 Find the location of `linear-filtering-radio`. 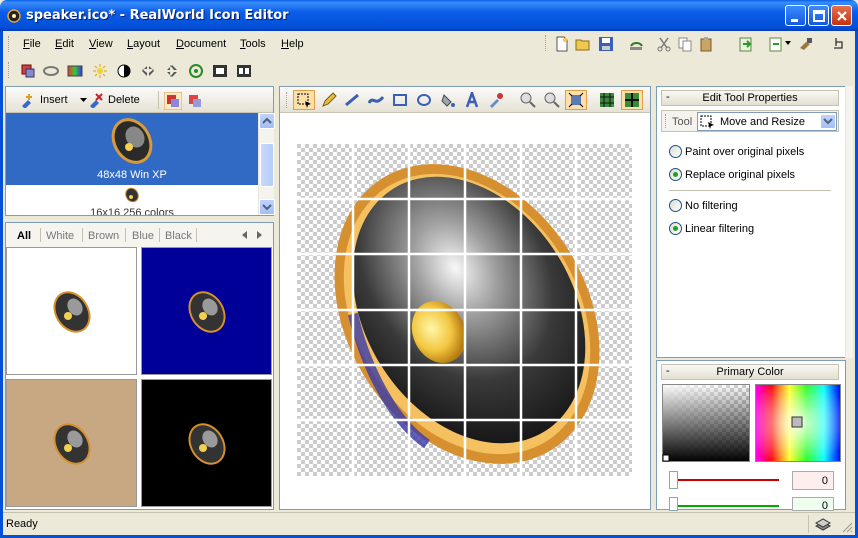

linear-filtering-radio is located at coordinates (675, 228).